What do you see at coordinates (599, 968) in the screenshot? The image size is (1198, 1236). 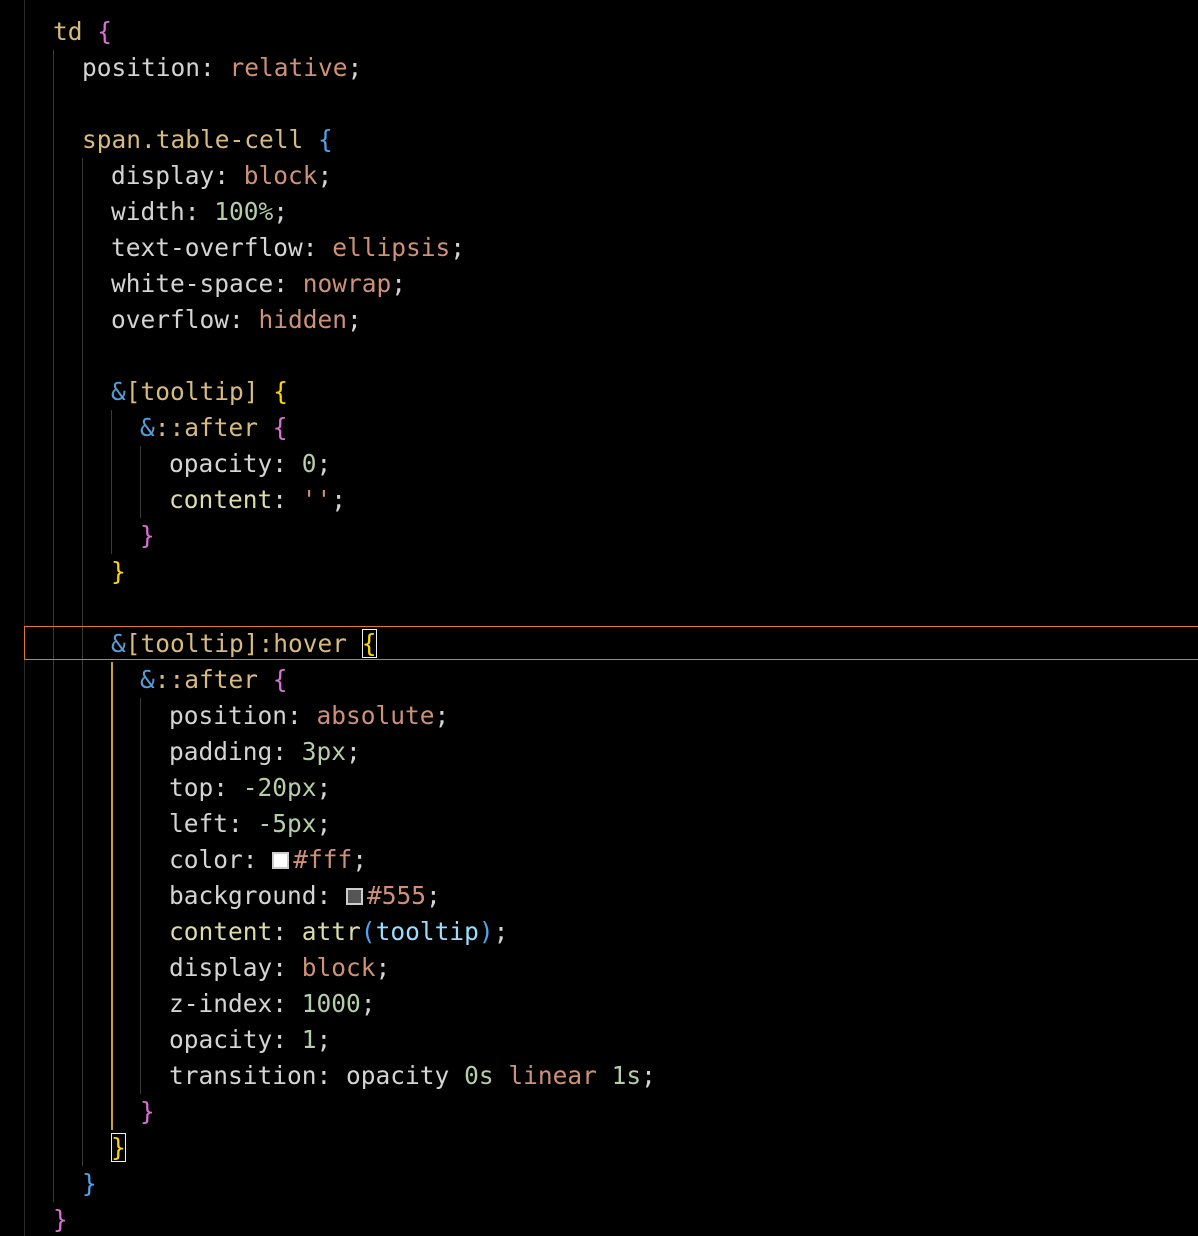 I see `code-line-27: display: block;` at bounding box center [599, 968].